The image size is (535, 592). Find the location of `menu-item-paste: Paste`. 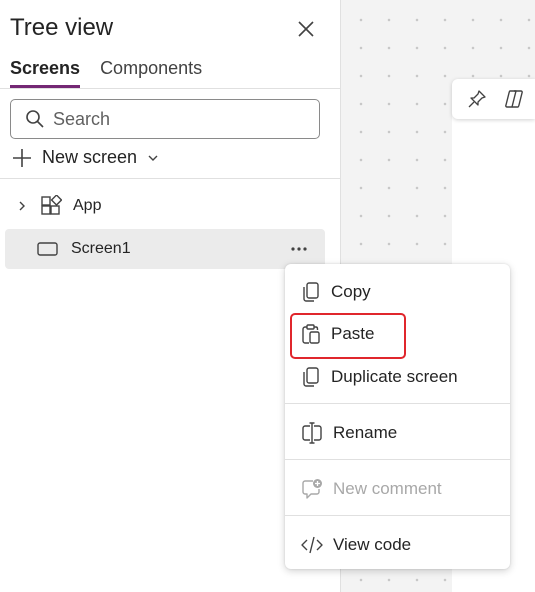

menu-item-paste: Paste is located at coordinates (397, 334).